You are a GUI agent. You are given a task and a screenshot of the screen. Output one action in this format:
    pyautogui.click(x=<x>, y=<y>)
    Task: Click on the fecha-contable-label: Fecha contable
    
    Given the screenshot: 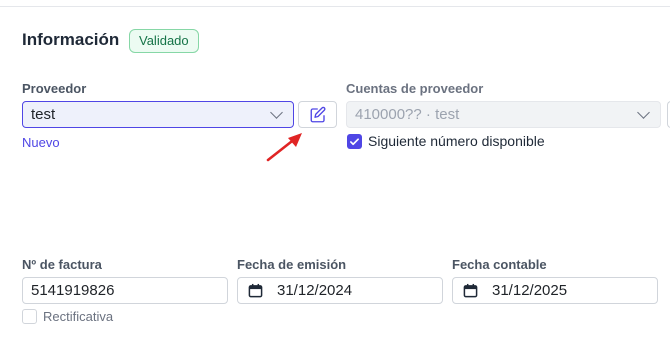 What is the action you would take?
    pyautogui.click(x=499, y=264)
    